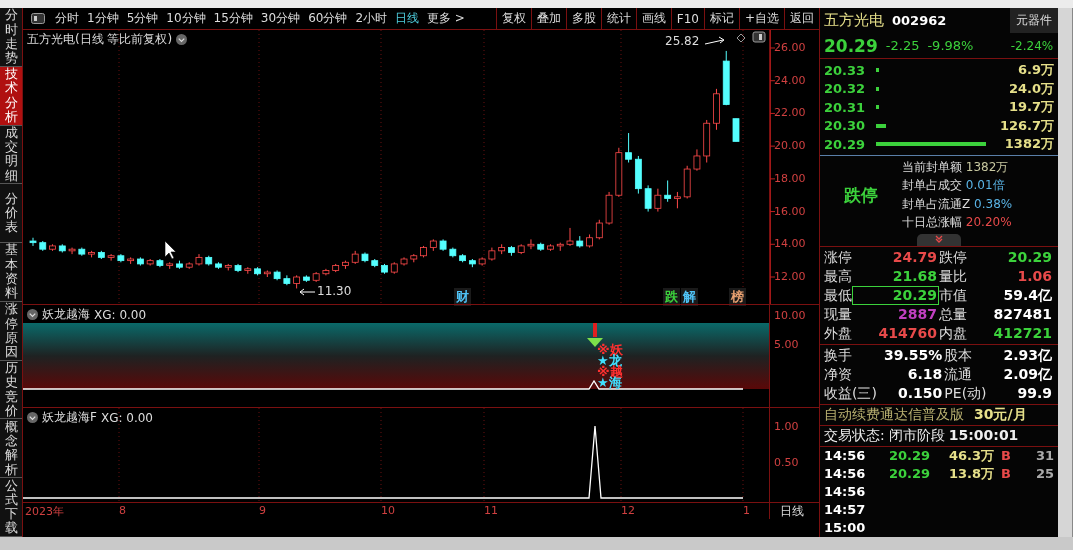  Describe the element at coordinates (917, 314) in the screenshot. I see `stat-value: 2887` at that location.